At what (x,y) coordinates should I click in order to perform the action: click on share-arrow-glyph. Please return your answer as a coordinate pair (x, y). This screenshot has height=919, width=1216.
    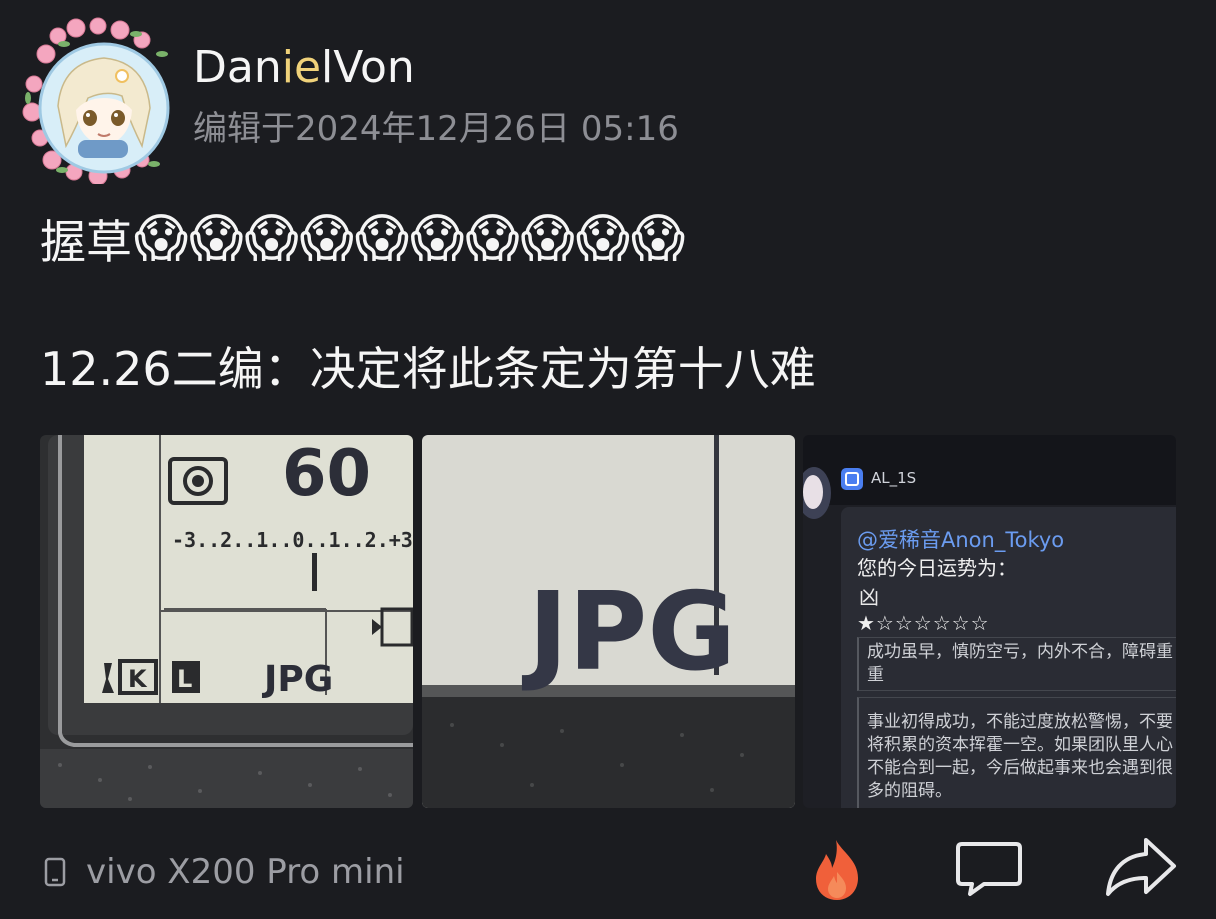
    Looking at the image, I should click on (1141, 867).